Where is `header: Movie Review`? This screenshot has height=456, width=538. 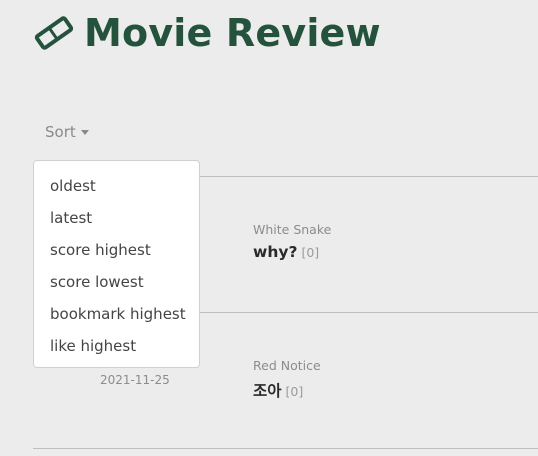 header: Movie Review is located at coordinates (207, 33).